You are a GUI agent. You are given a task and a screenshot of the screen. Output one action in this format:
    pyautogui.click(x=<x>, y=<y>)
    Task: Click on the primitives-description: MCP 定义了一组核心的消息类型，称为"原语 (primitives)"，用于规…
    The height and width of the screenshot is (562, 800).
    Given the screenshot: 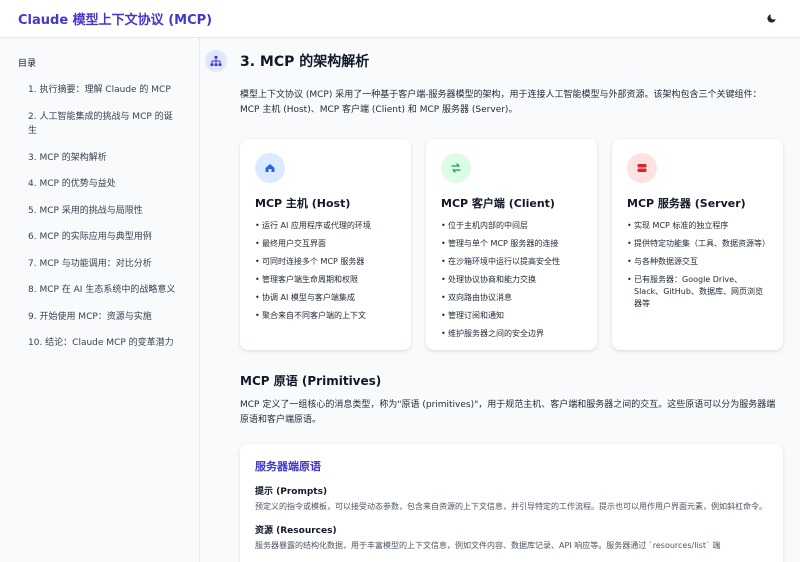 What is the action you would take?
    pyautogui.click(x=508, y=412)
    